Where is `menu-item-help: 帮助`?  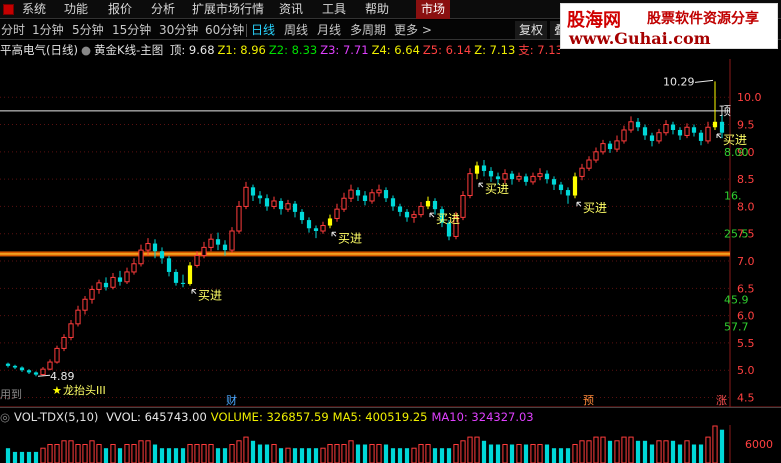 menu-item-help: 帮助 is located at coordinates (377, 9).